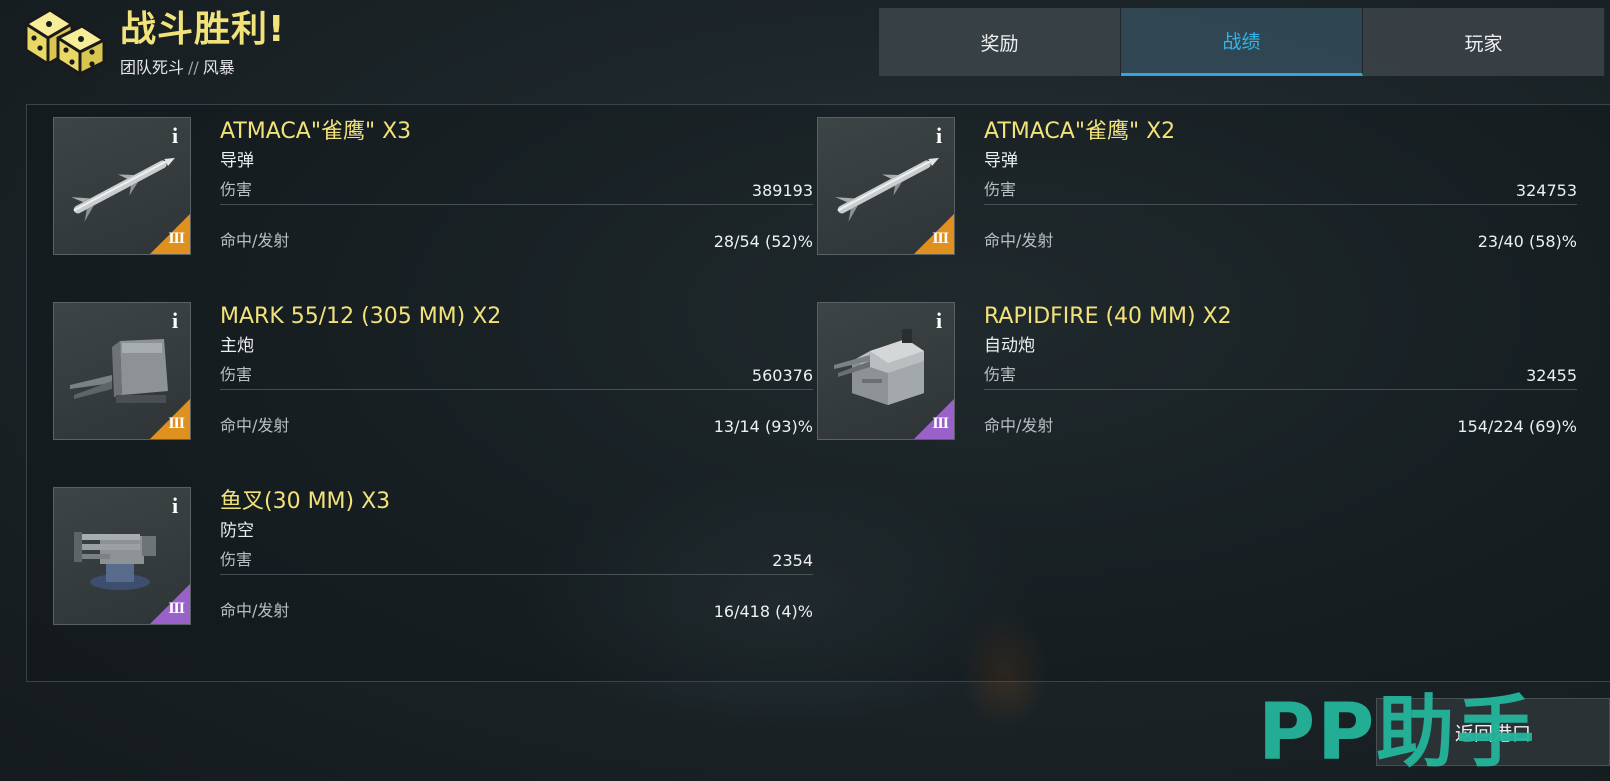  I want to click on tab-stats: 战绩, so click(1242, 42).